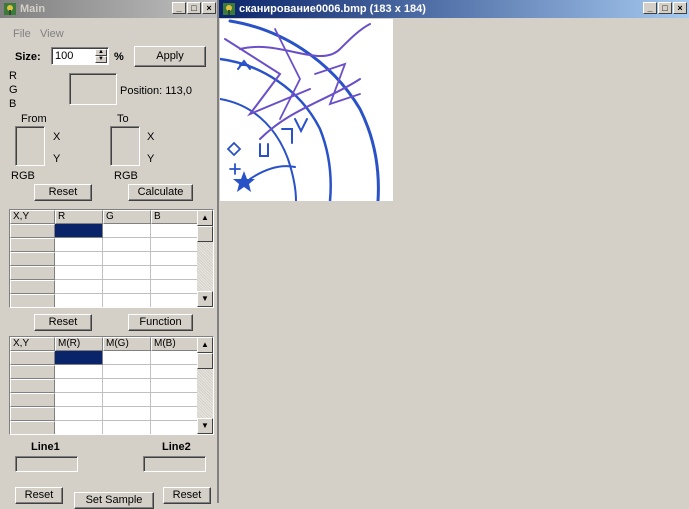 This screenshot has height=509, width=689. I want to click on function-button-label: Function, so click(160, 322).